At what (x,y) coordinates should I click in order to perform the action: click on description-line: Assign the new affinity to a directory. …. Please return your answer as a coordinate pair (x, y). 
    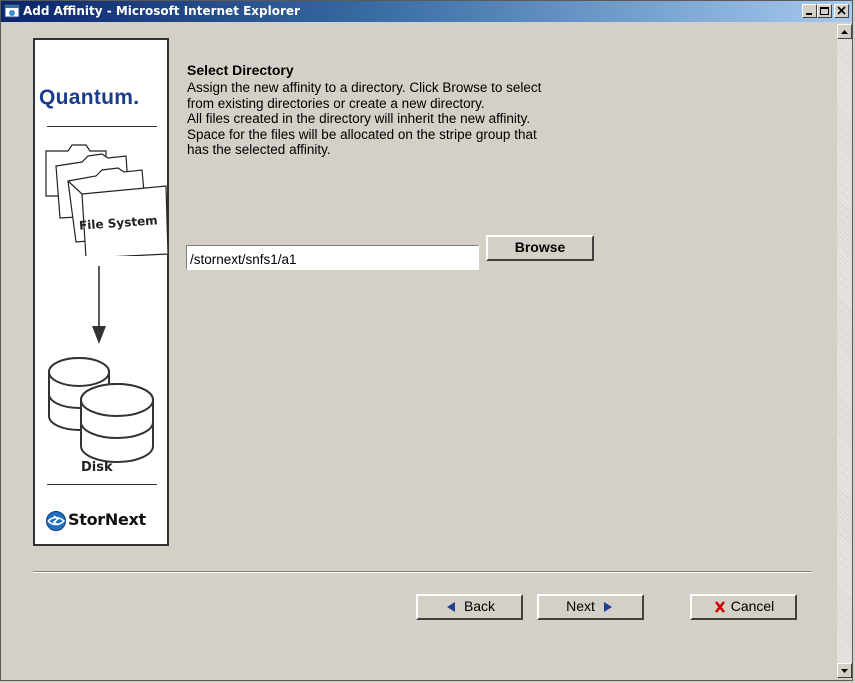
    Looking at the image, I should click on (364, 87).